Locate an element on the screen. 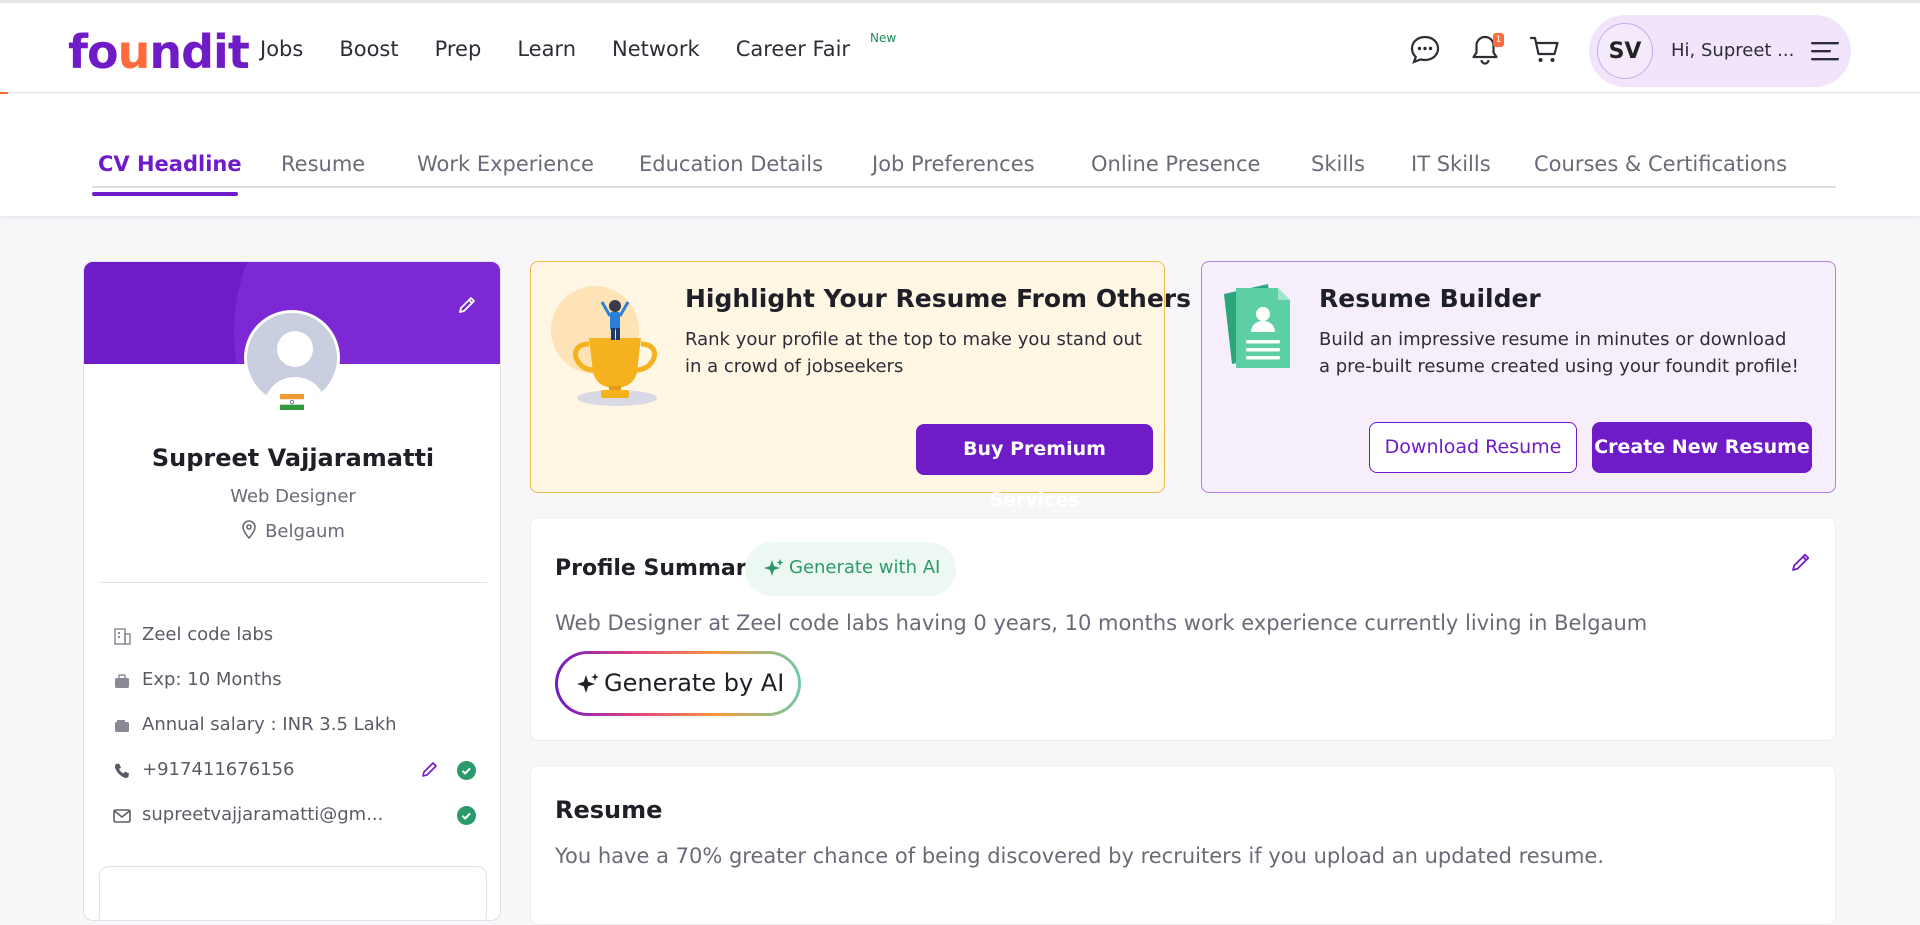  nav-network: Network is located at coordinates (656, 49).